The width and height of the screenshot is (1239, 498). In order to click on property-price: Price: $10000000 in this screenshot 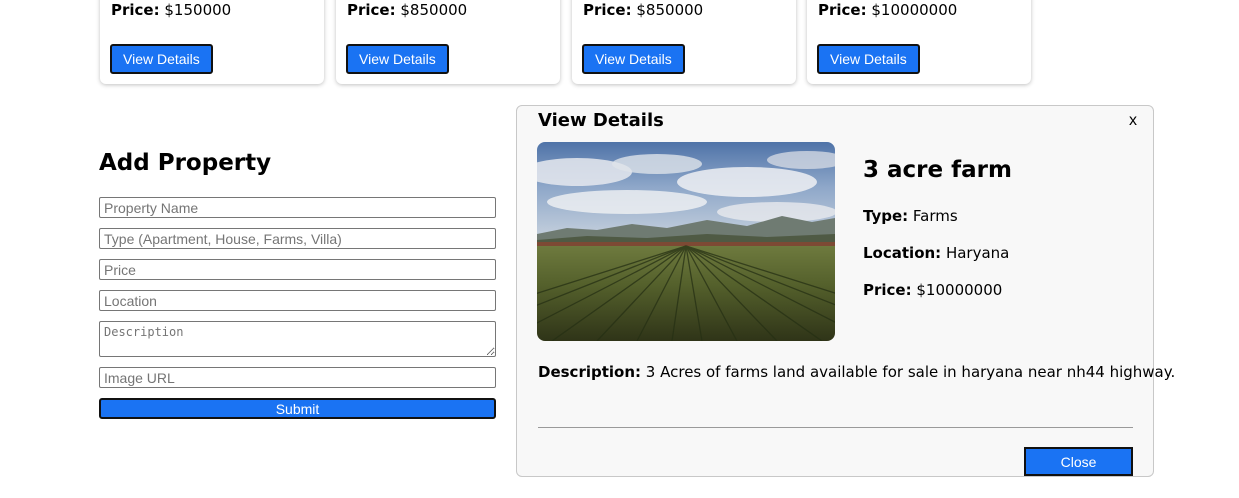, I will do `click(932, 290)`.